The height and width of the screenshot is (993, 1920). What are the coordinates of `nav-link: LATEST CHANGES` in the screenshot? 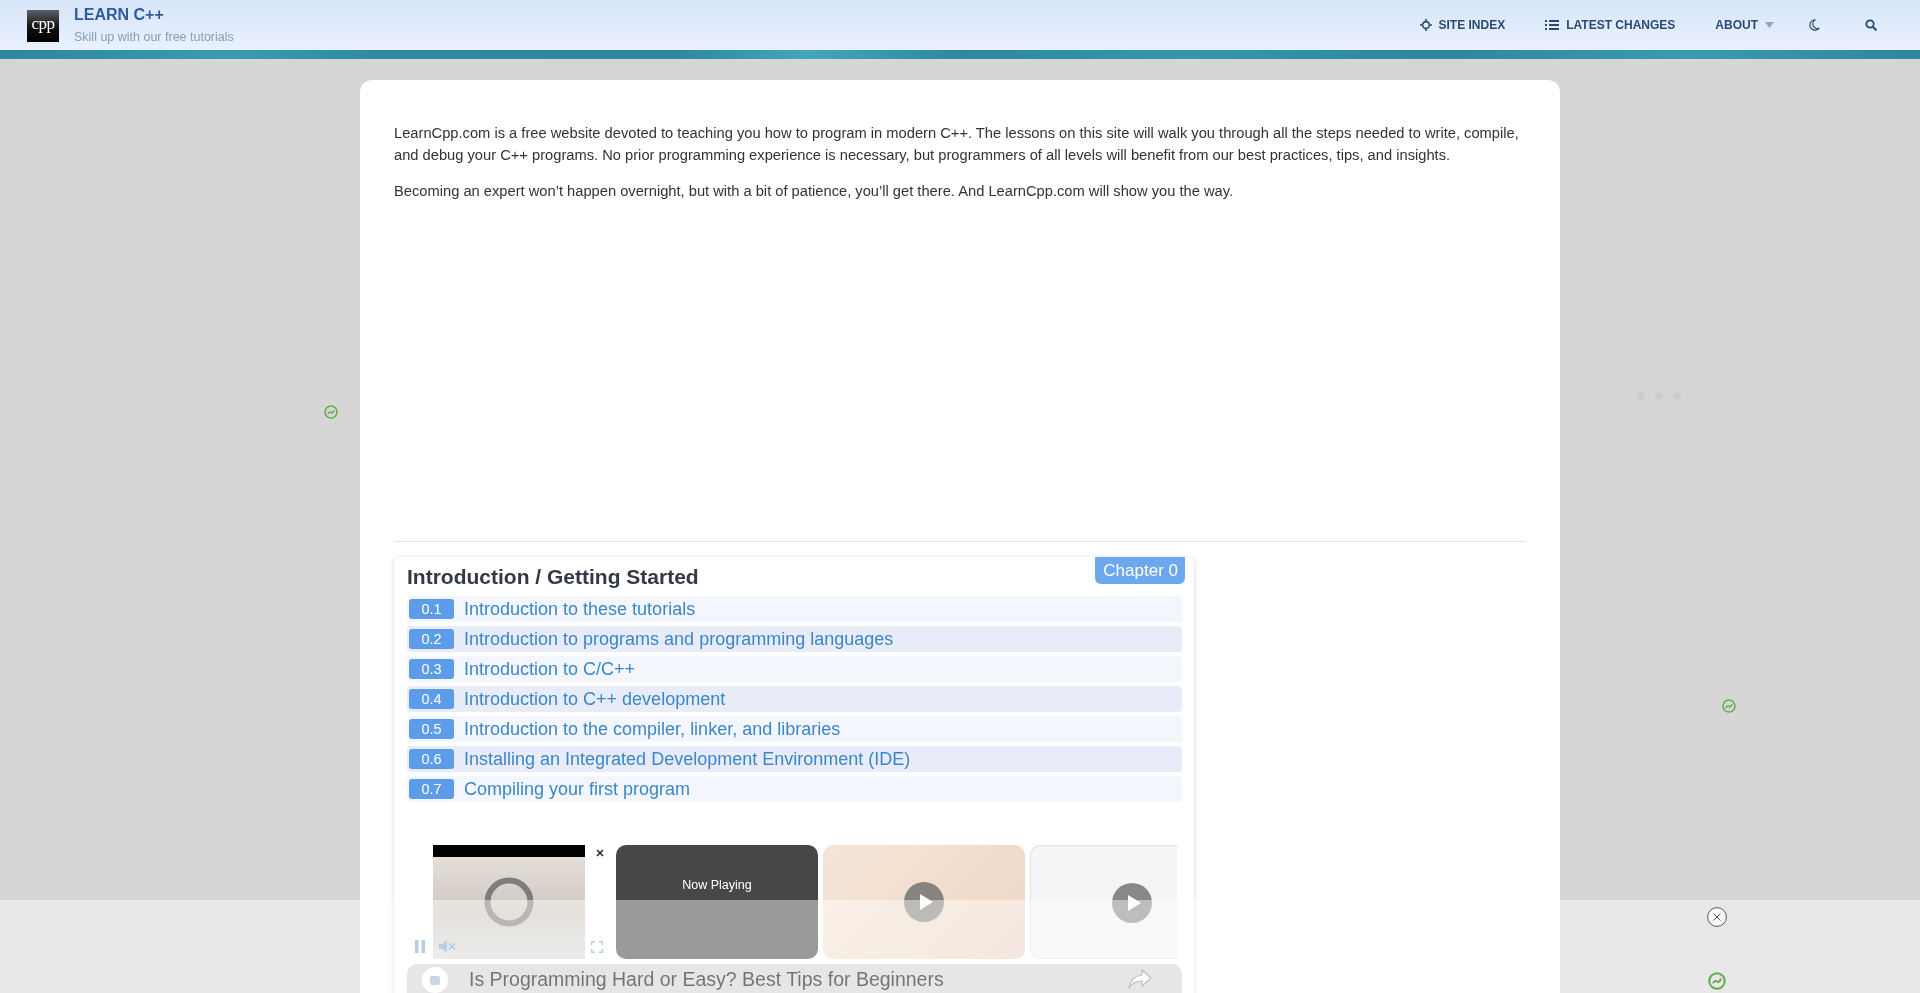 It's located at (1610, 25).